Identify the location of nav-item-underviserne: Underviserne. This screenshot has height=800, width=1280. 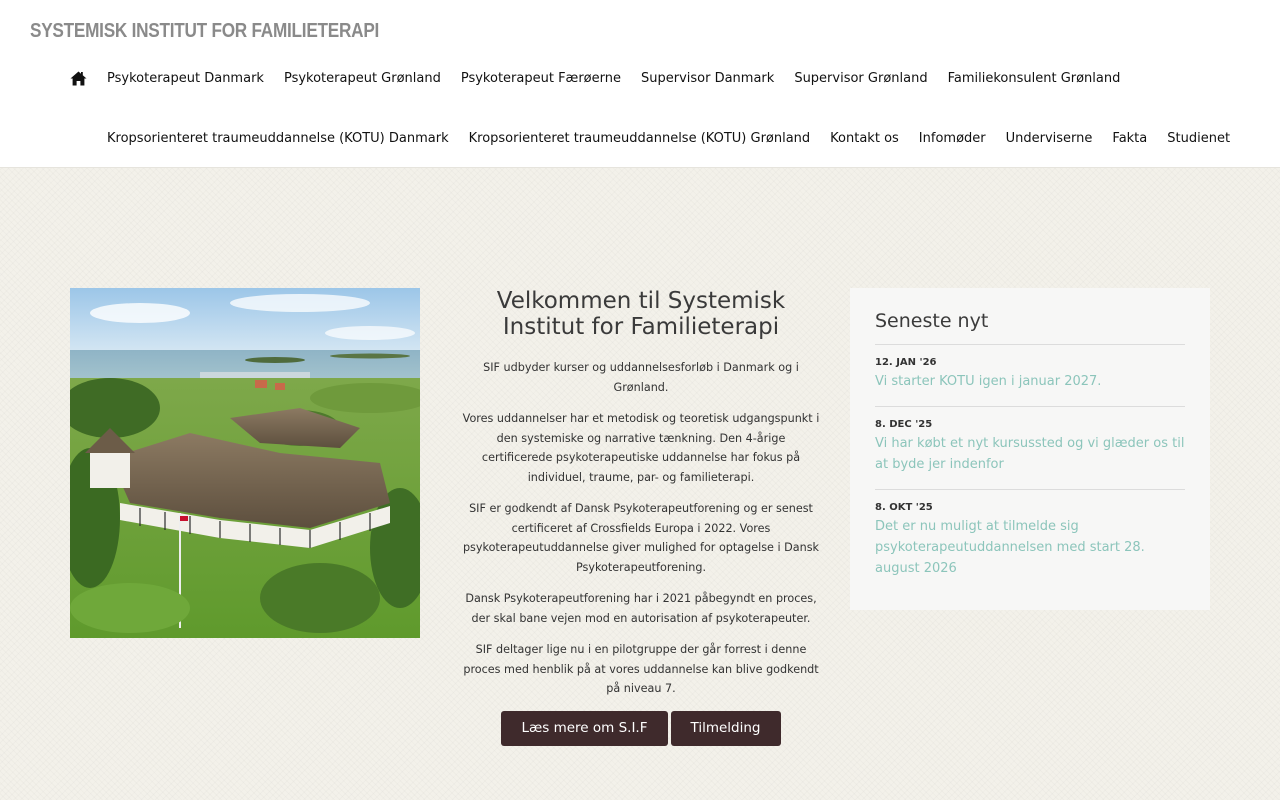
(1049, 138).